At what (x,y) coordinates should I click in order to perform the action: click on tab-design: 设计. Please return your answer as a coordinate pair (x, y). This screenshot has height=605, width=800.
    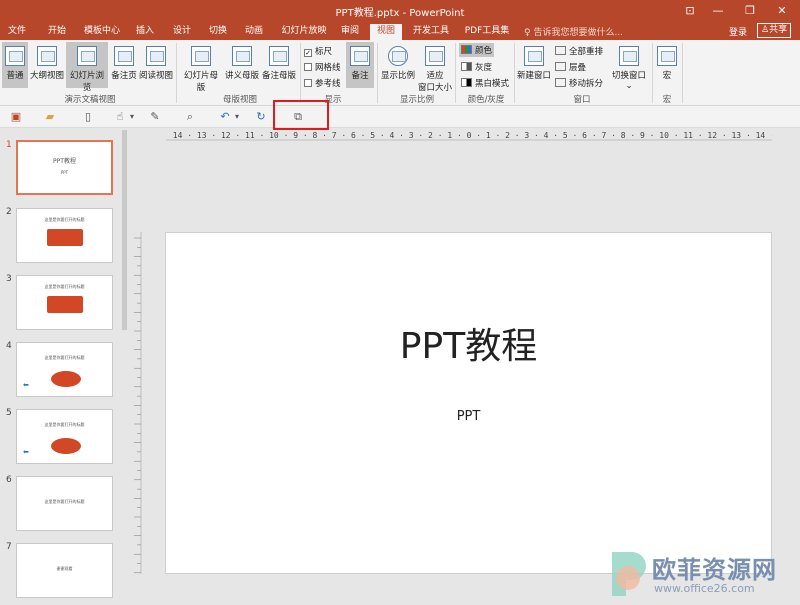
    Looking at the image, I should click on (182, 32).